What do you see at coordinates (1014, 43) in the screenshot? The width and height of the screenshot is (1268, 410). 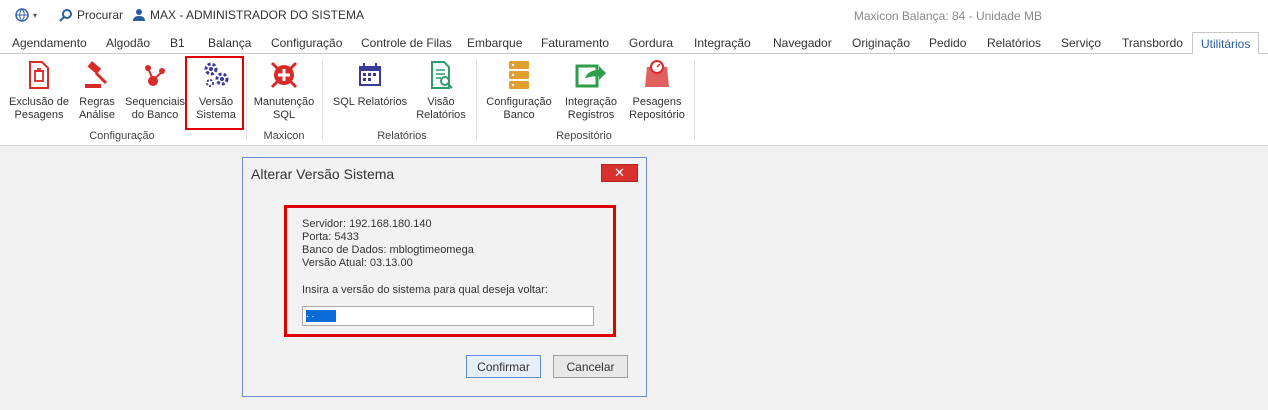 I see `tab-relatorios: Relatórios` at bounding box center [1014, 43].